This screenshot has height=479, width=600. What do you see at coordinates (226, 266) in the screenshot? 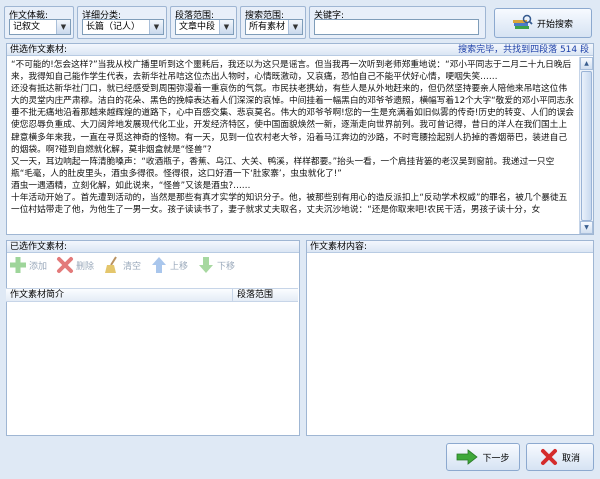
I see `move-down-label: 下移` at bounding box center [226, 266].